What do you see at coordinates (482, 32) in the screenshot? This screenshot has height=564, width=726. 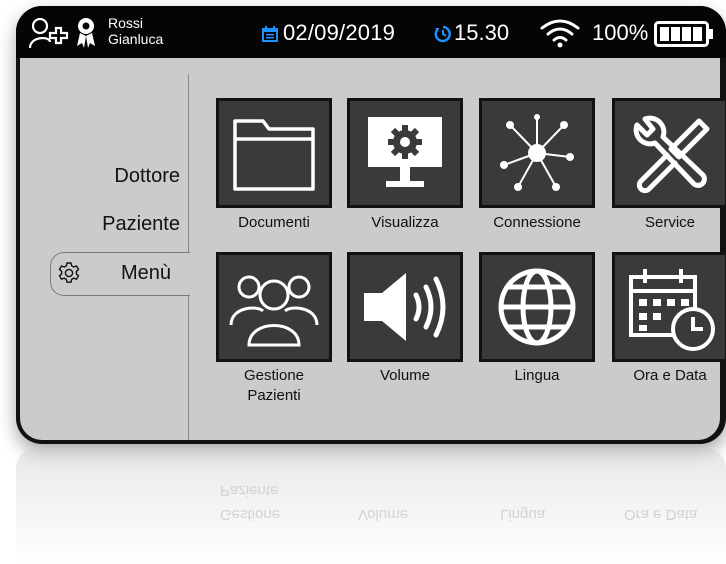 I see `status-time: 15.30` at bounding box center [482, 32].